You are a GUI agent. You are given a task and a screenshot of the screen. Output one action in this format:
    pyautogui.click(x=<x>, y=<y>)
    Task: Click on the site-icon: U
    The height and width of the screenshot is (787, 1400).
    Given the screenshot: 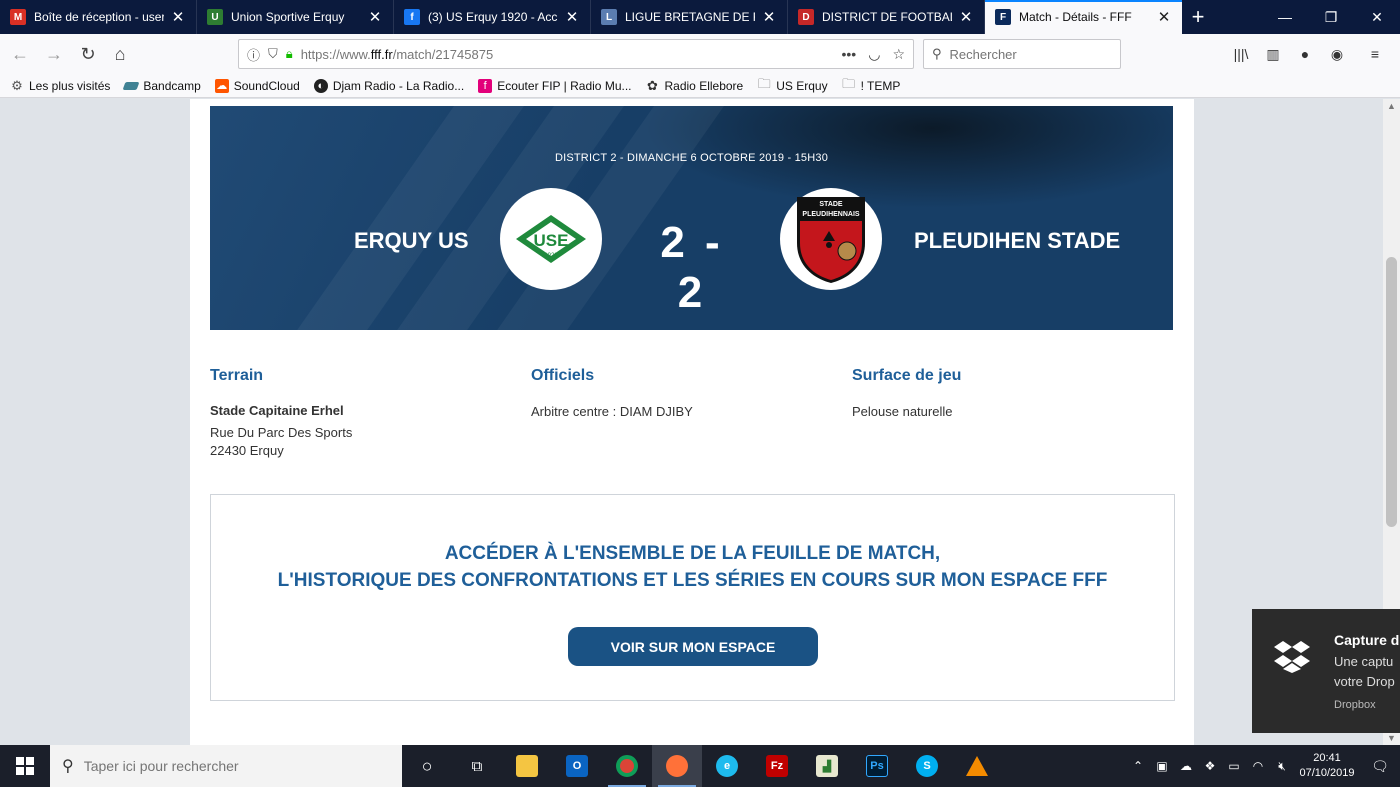 What is the action you would take?
    pyautogui.click(x=215, y=17)
    